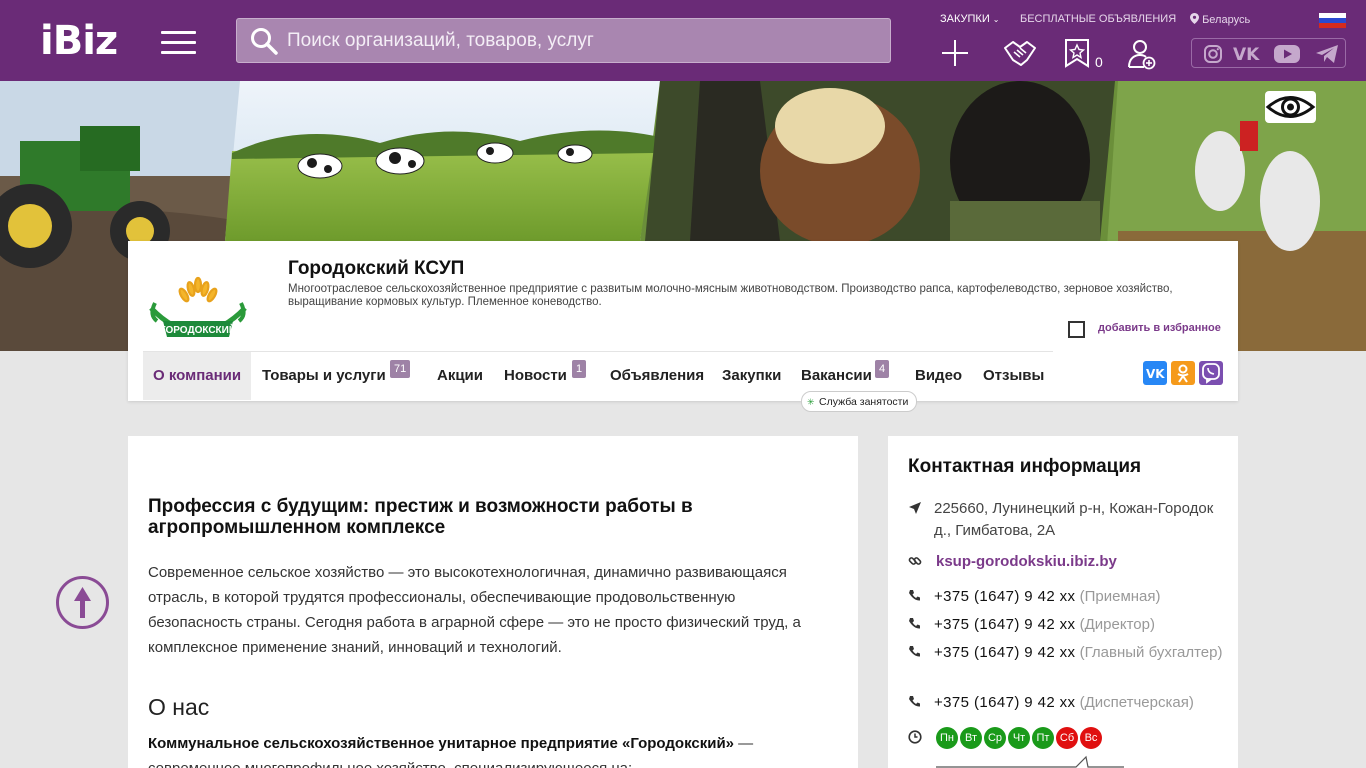  I want to click on vk-icon: VK, so click(1248, 54).